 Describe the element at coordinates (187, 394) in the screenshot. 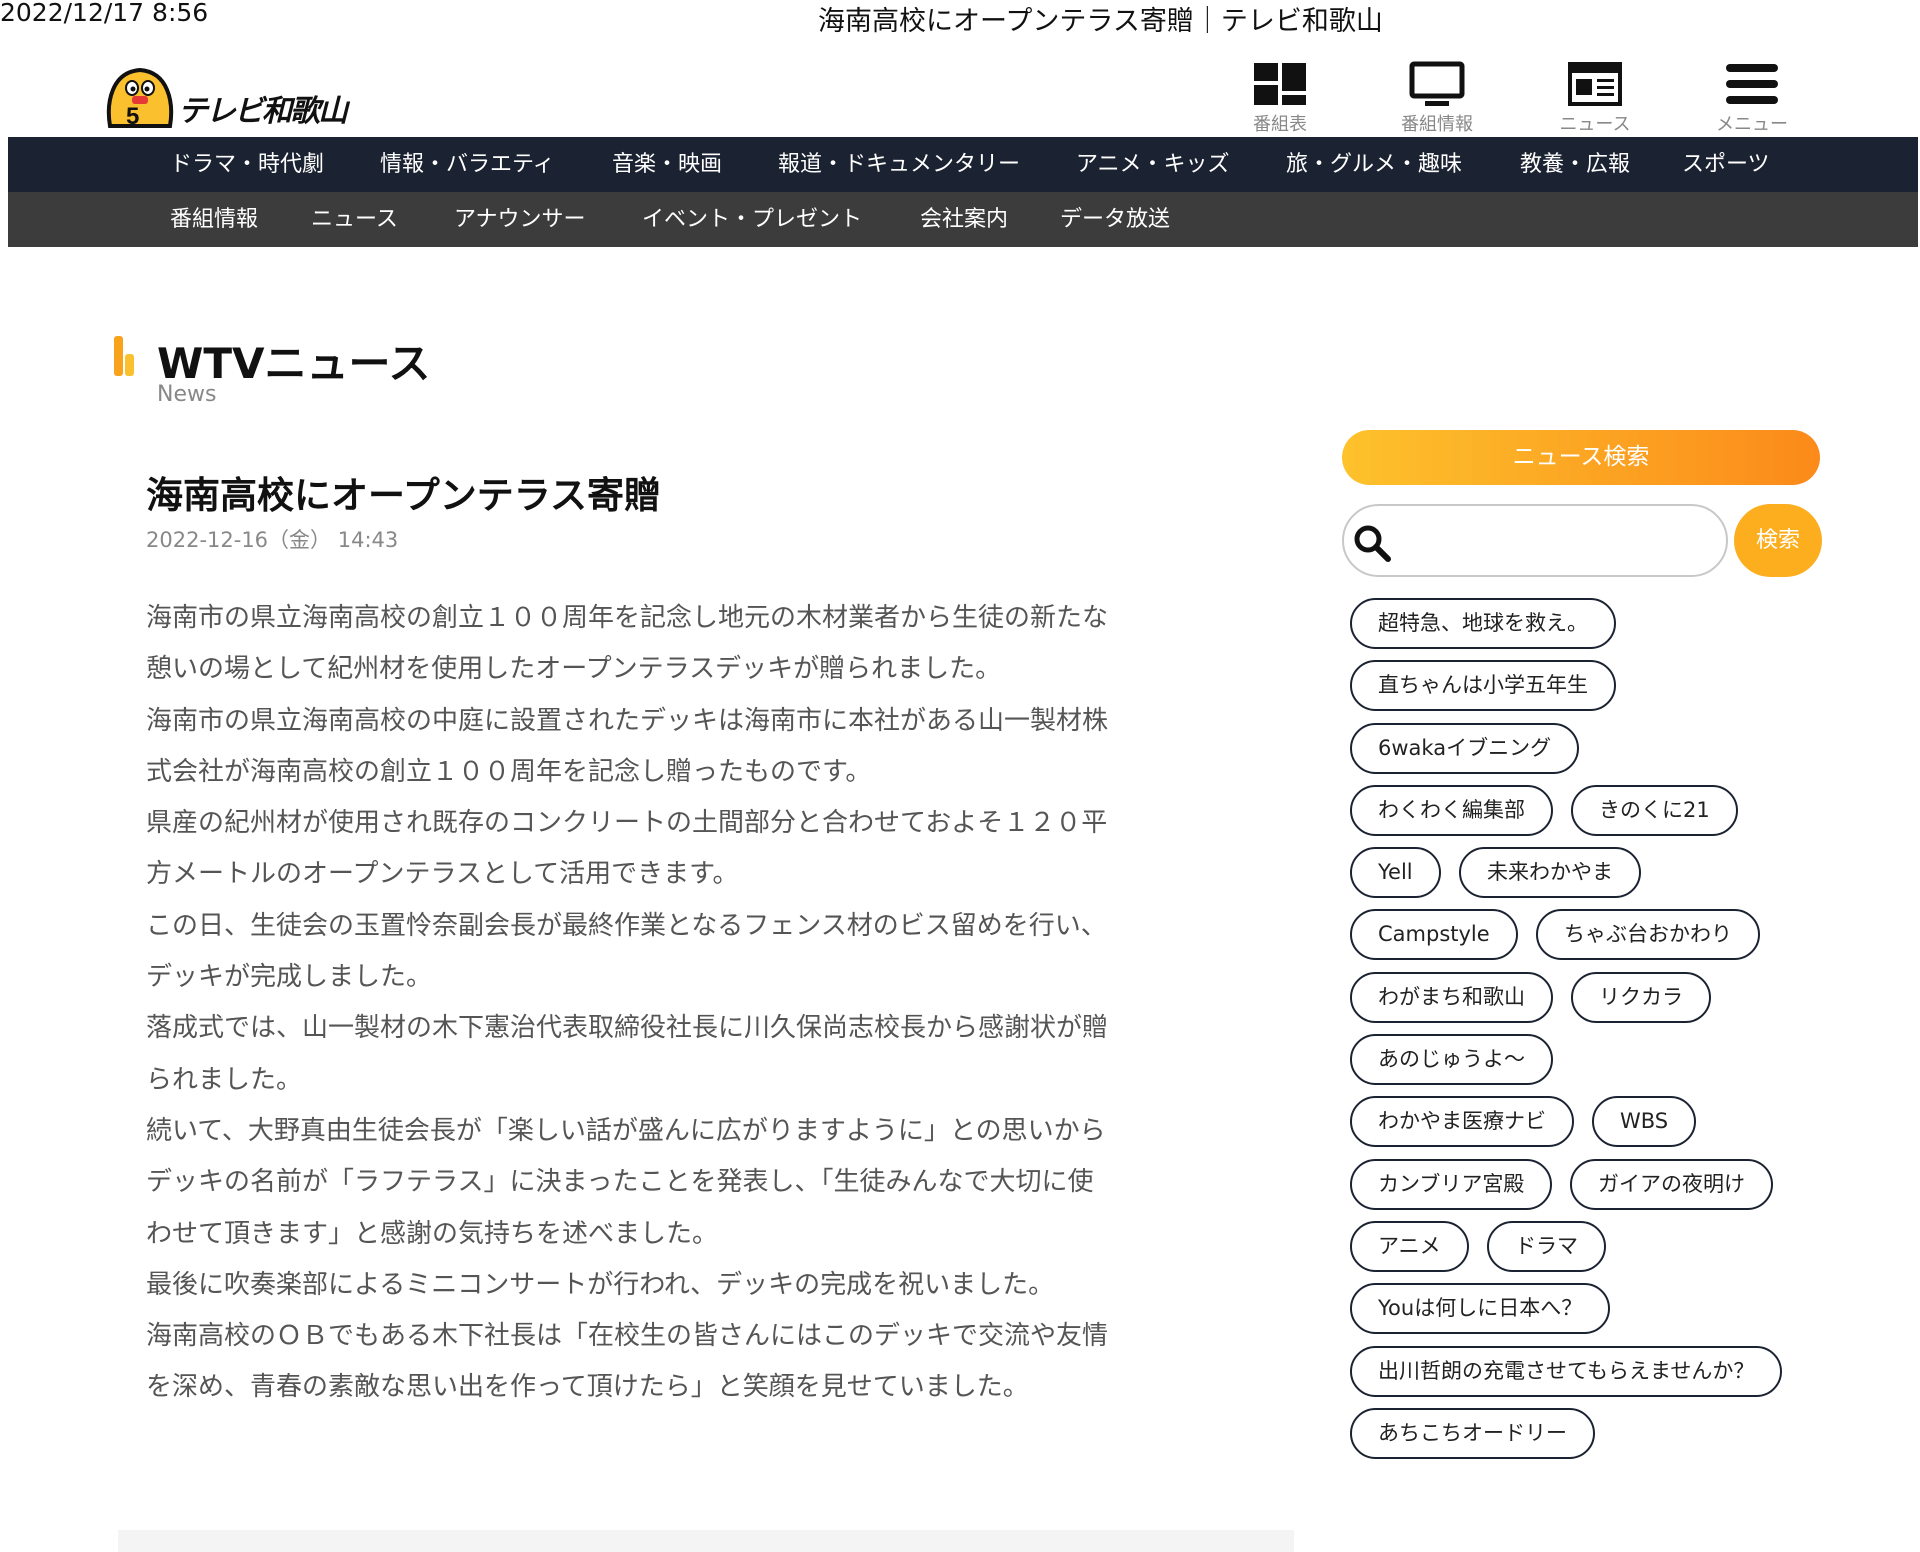

I see `section-subtitle: News` at that location.